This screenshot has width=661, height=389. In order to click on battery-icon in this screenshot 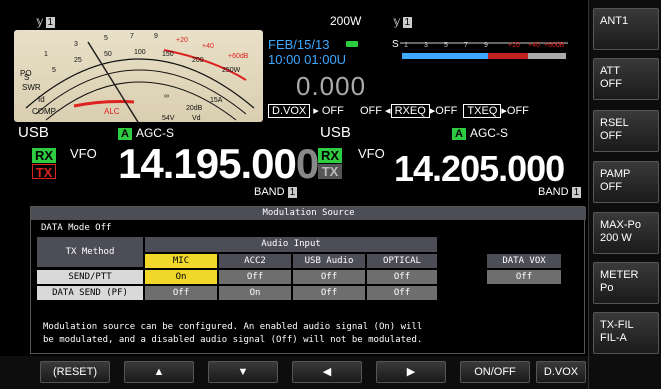, I will do `click(352, 44)`.